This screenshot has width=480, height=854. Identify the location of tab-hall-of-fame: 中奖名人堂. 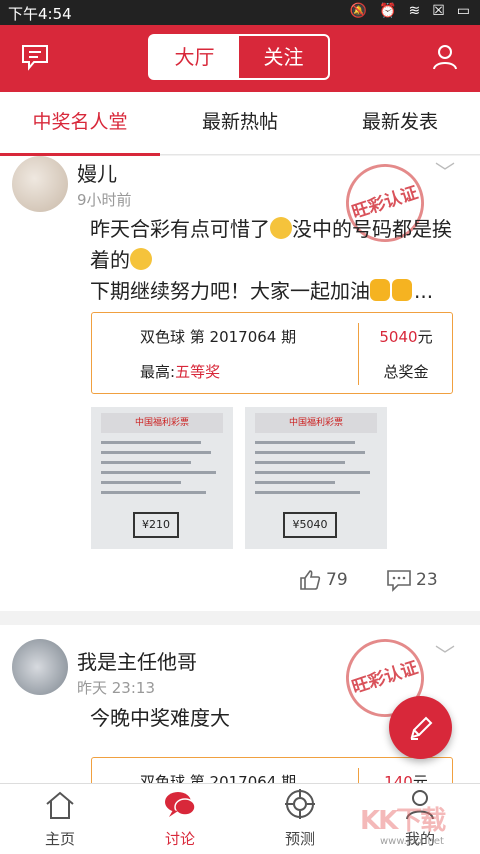
(80, 124).